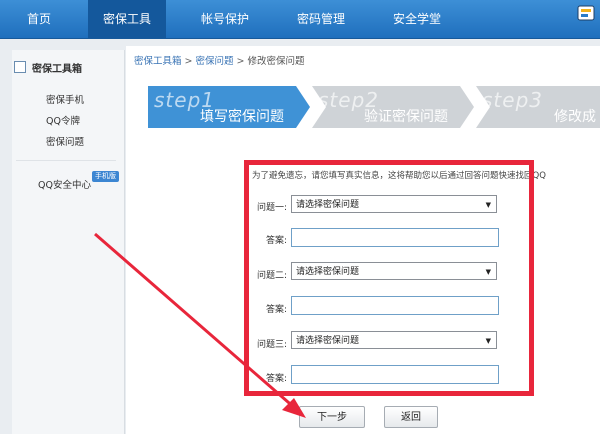 Image resolution: width=600 pixels, height=434 pixels. What do you see at coordinates (332, 417) in the screenshot?
I see `next-button: 下一步` at bounding box center [332, 417].